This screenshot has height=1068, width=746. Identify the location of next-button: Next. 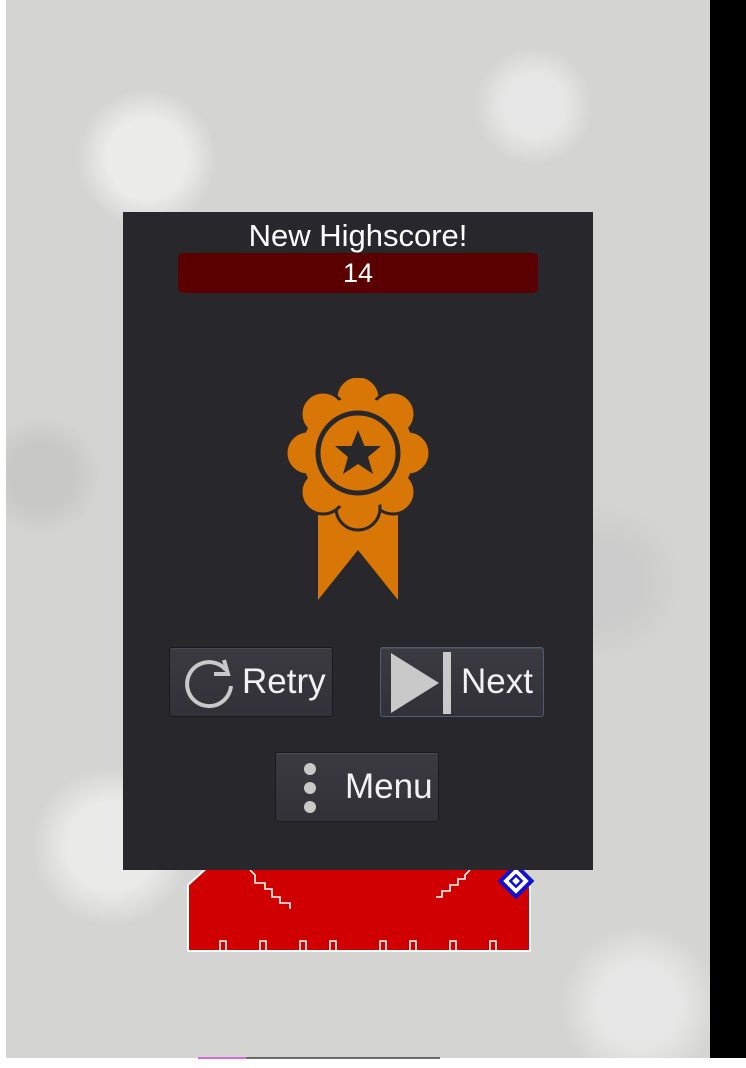
(462, 682).